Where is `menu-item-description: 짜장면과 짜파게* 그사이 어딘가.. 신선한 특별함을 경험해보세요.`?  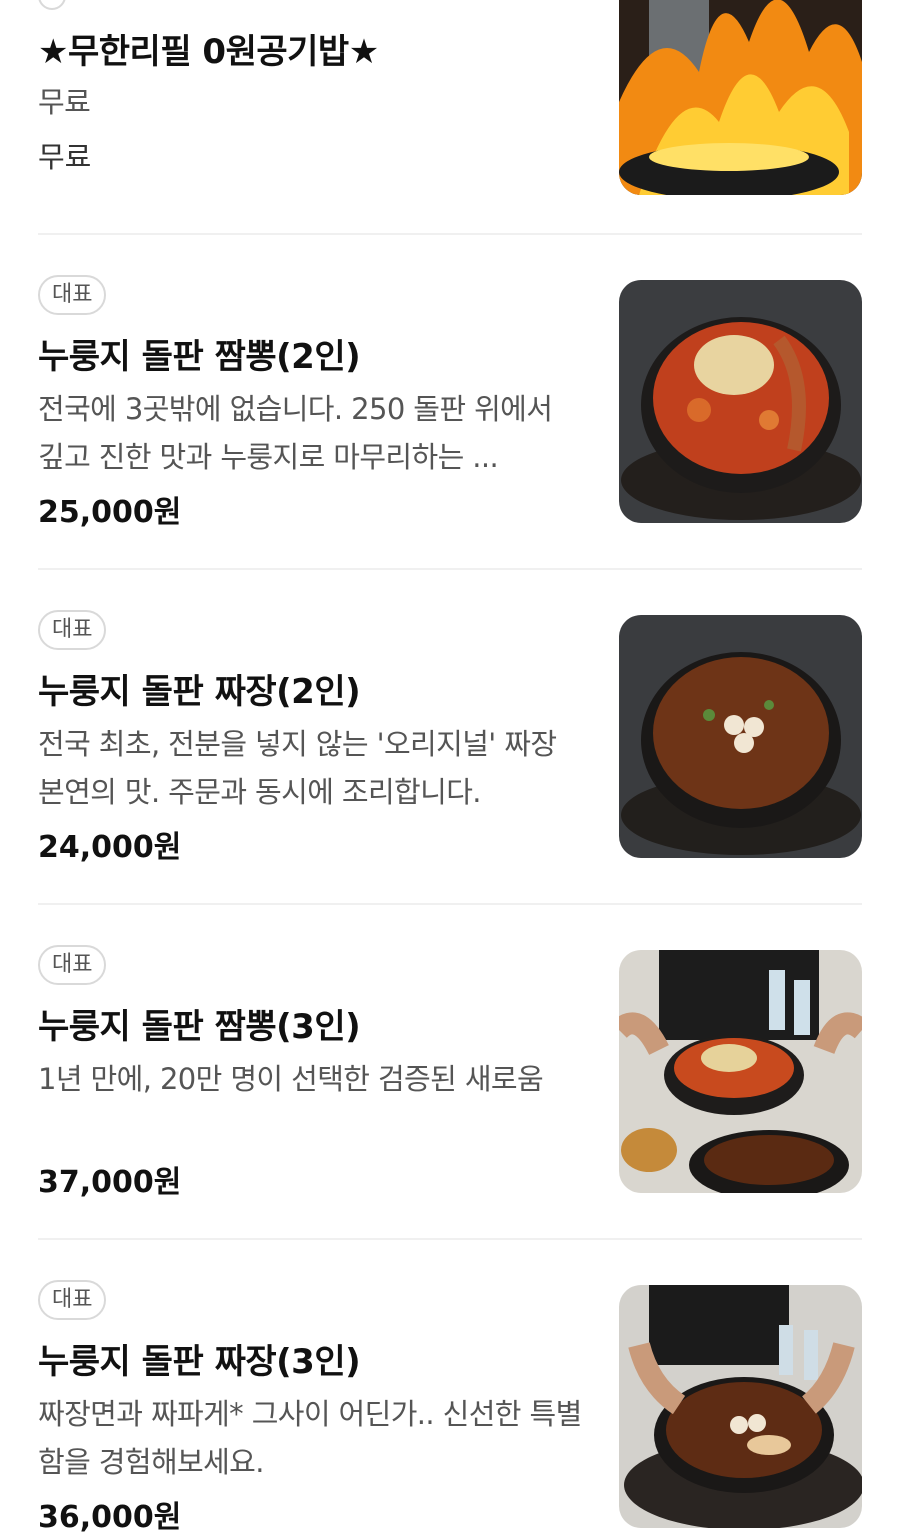 menu-item-description: 짜장면과 짜파게* 그사이 어딘가.. 신선한 특별함을 경험해보세요. is located at coordinates (310, 1438).